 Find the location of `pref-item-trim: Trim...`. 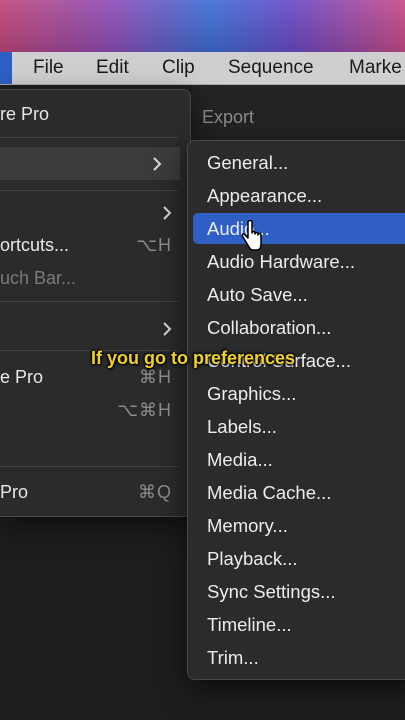

pref-item-trim: Trim... is located at coordinates (299, 657).